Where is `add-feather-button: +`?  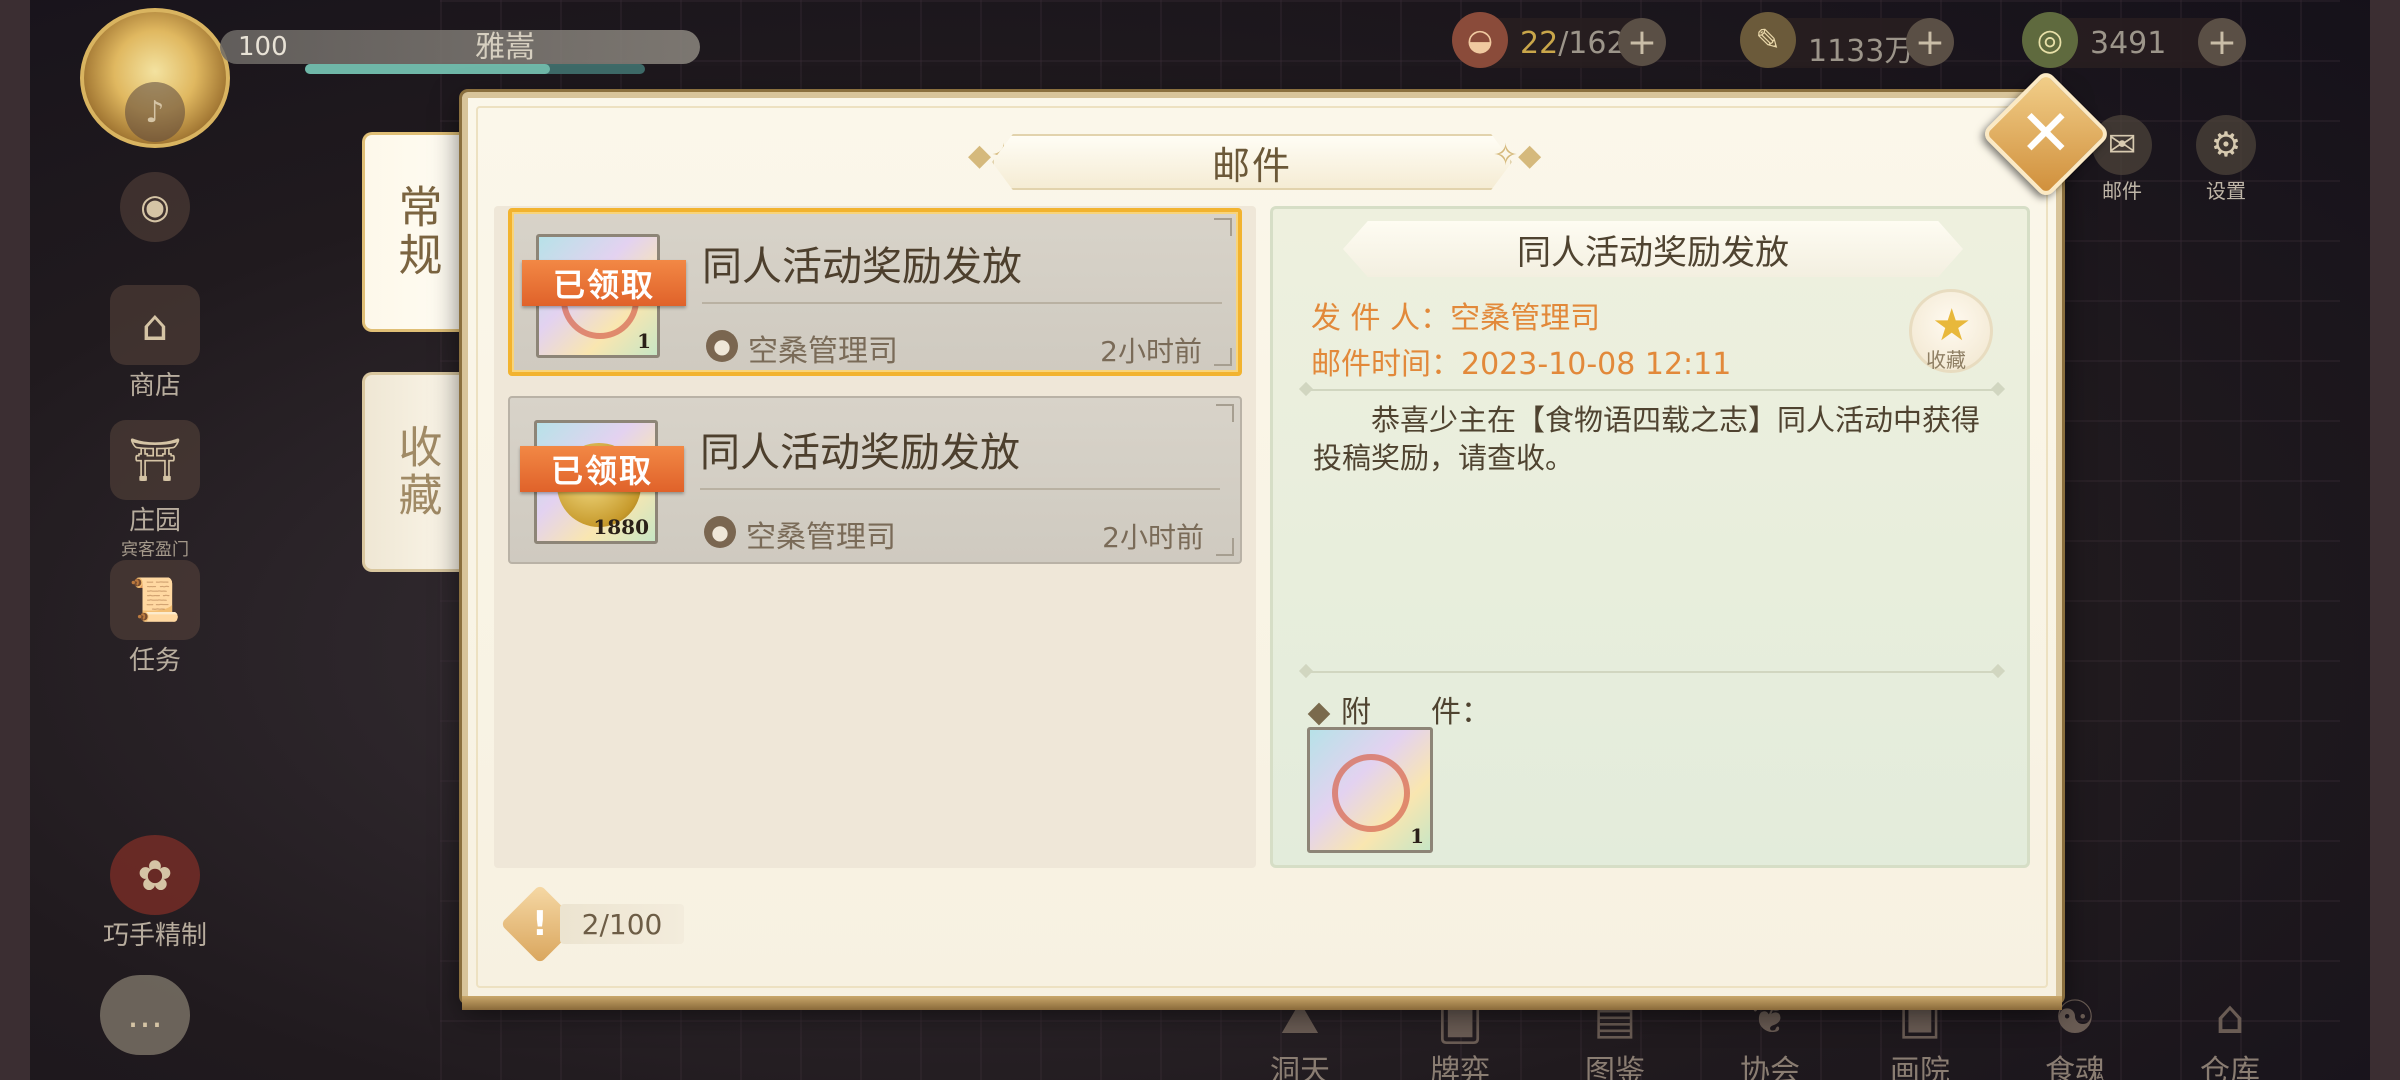 add-feather-button: + is located at coordinates (1930, 42).